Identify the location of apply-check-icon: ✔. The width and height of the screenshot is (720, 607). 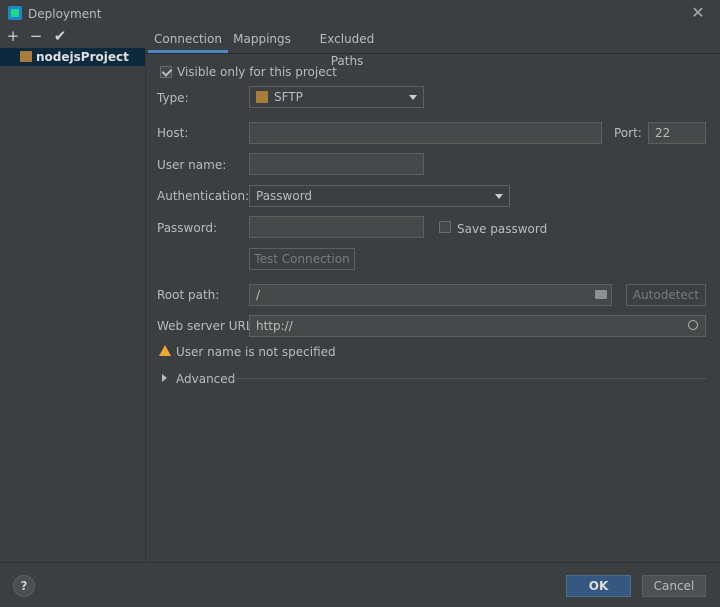
(60, 37).